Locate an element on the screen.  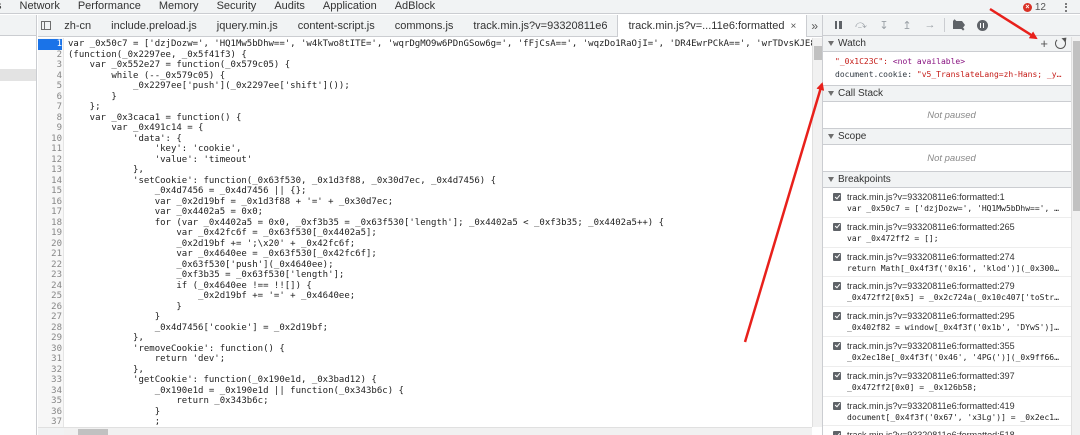
line-number: 1 is located at coordinates (50, 44).